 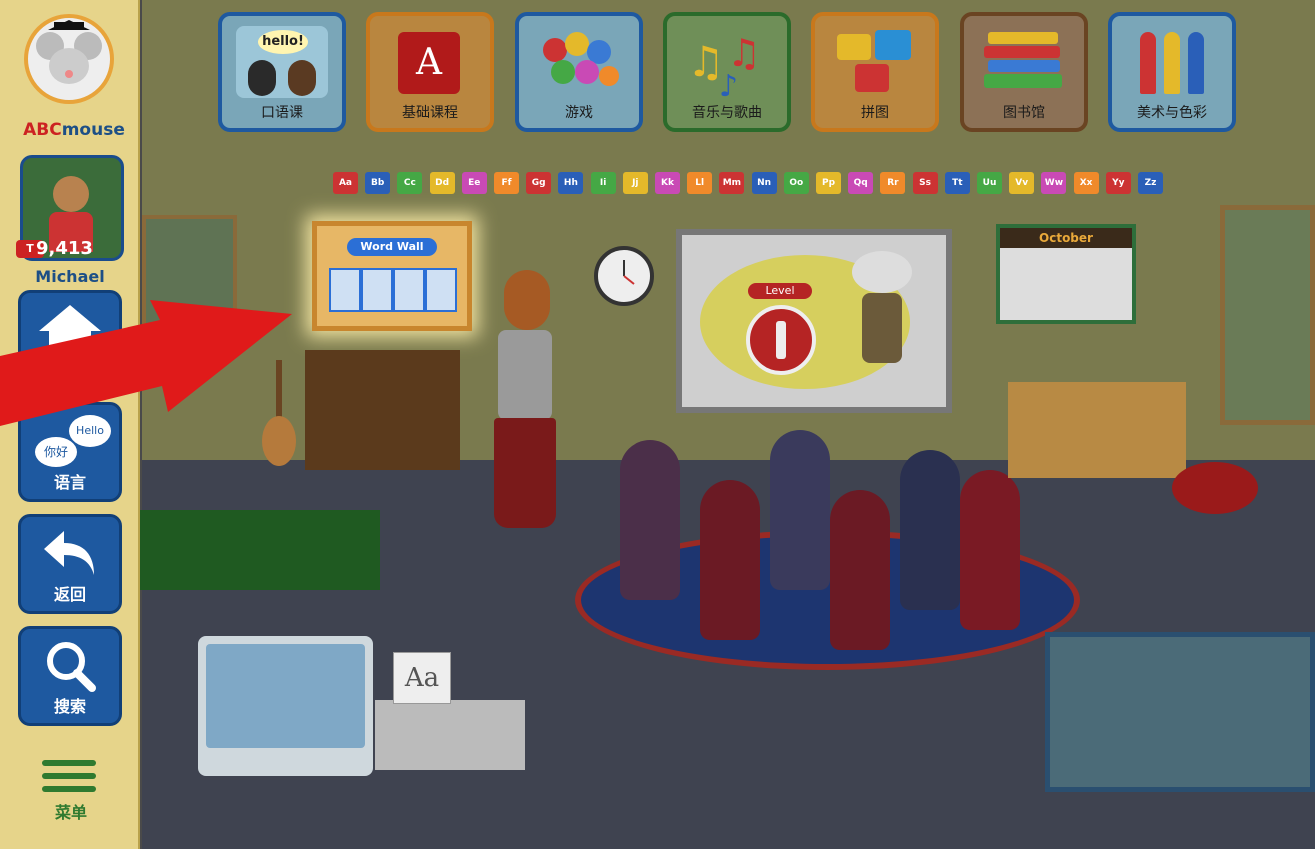 I want to click on alphabet-car: Tt, so click(x=957, y=183).